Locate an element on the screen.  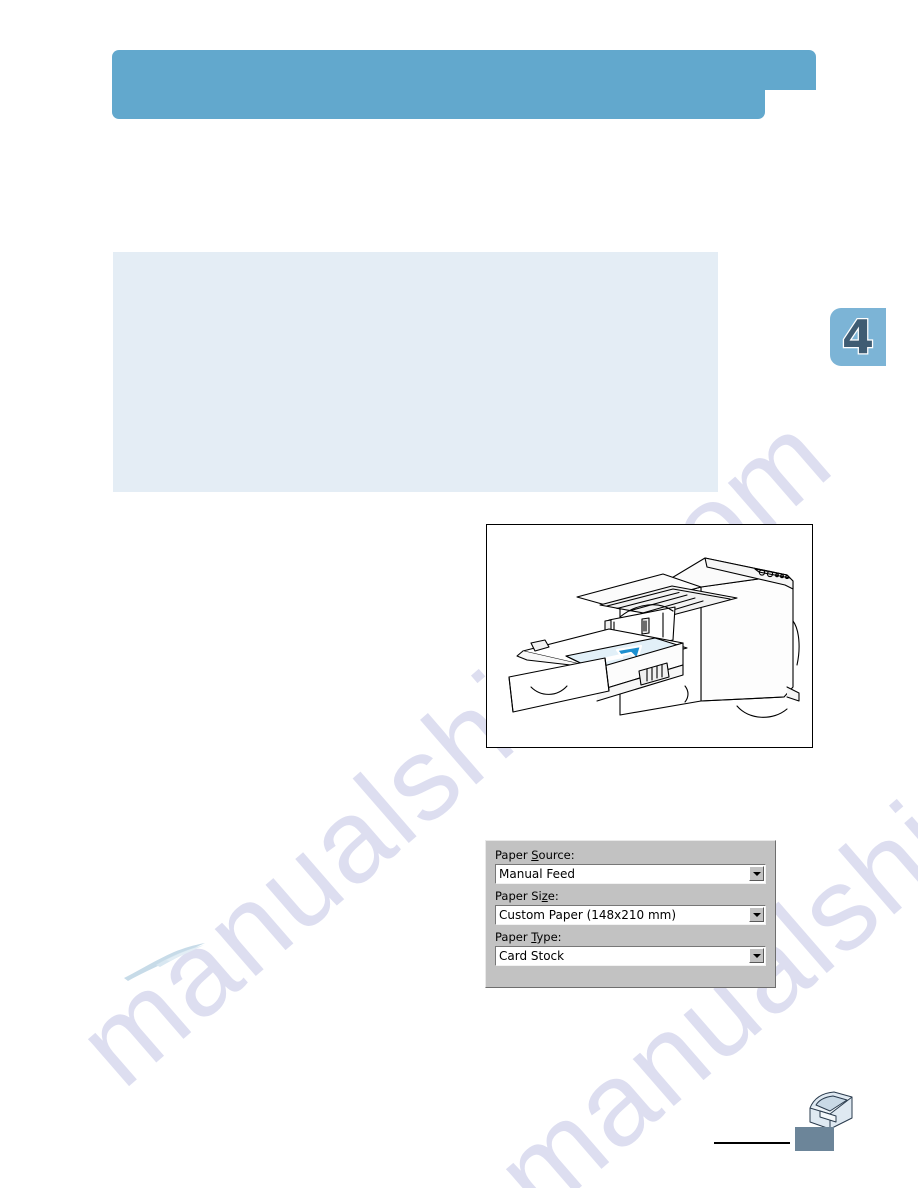
paper-size-value: Custom Paper (148x210 mm) is located at coordinates (588, 914).